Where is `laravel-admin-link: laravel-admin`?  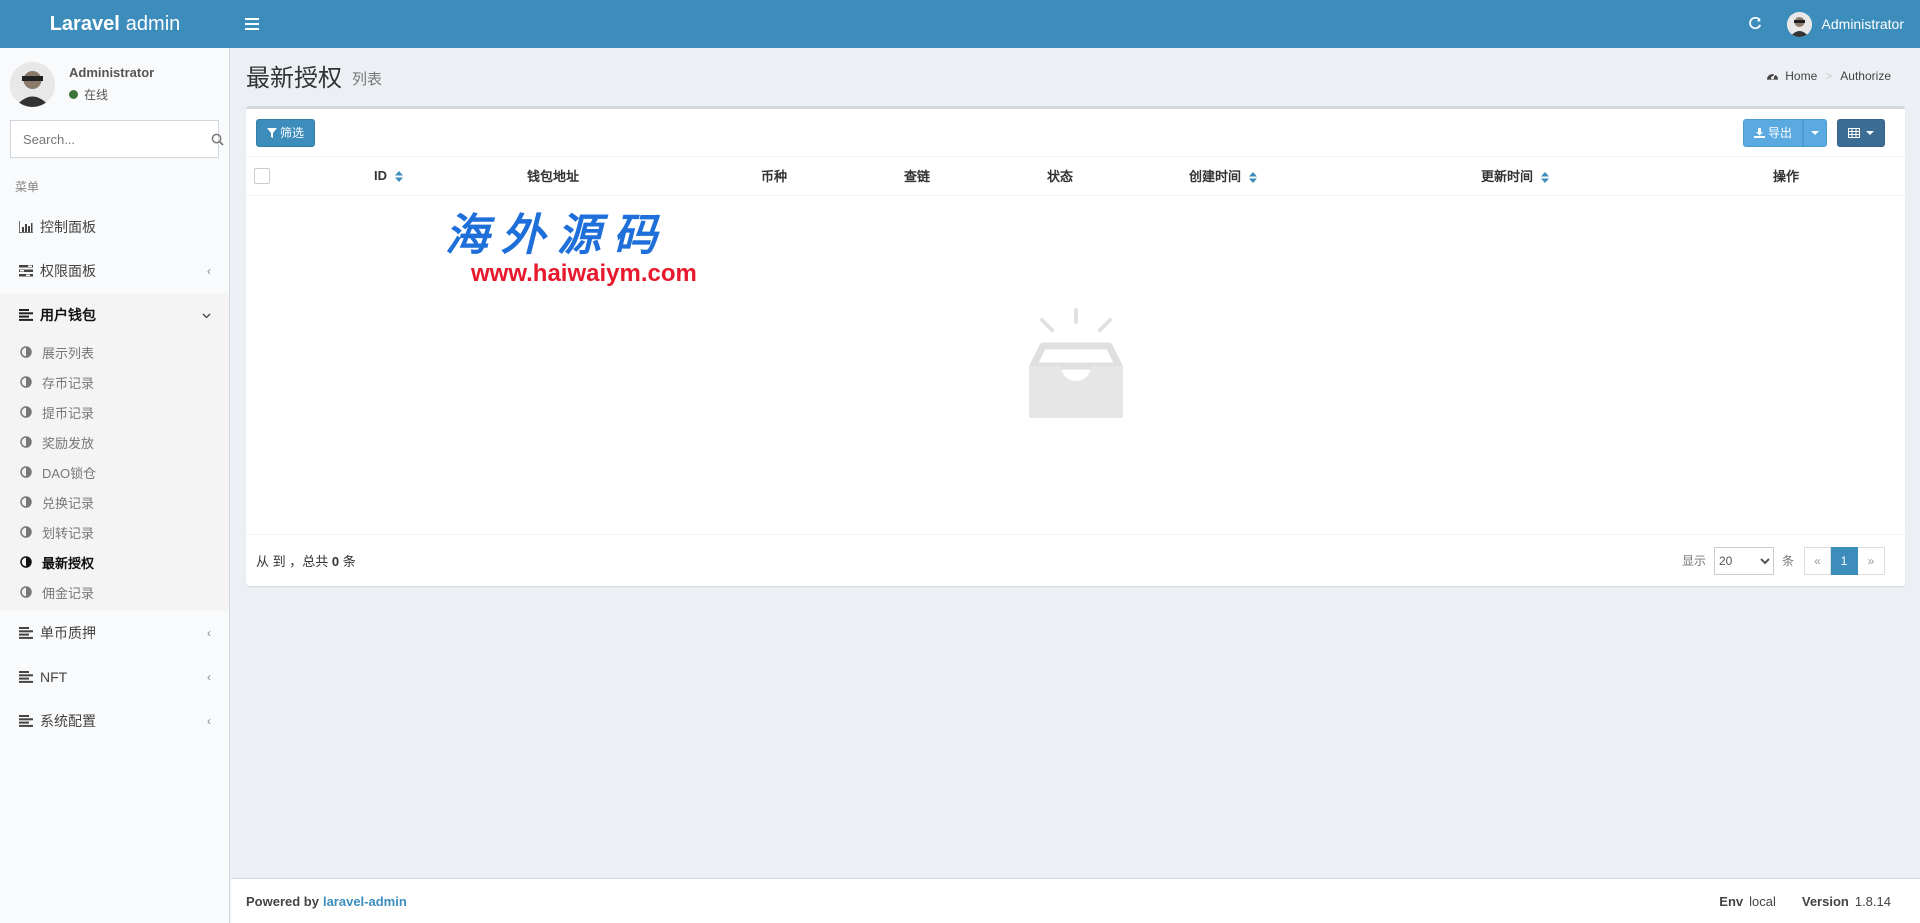 laravel-admin-link: laravel-admin is located at coordinates (365, 901).